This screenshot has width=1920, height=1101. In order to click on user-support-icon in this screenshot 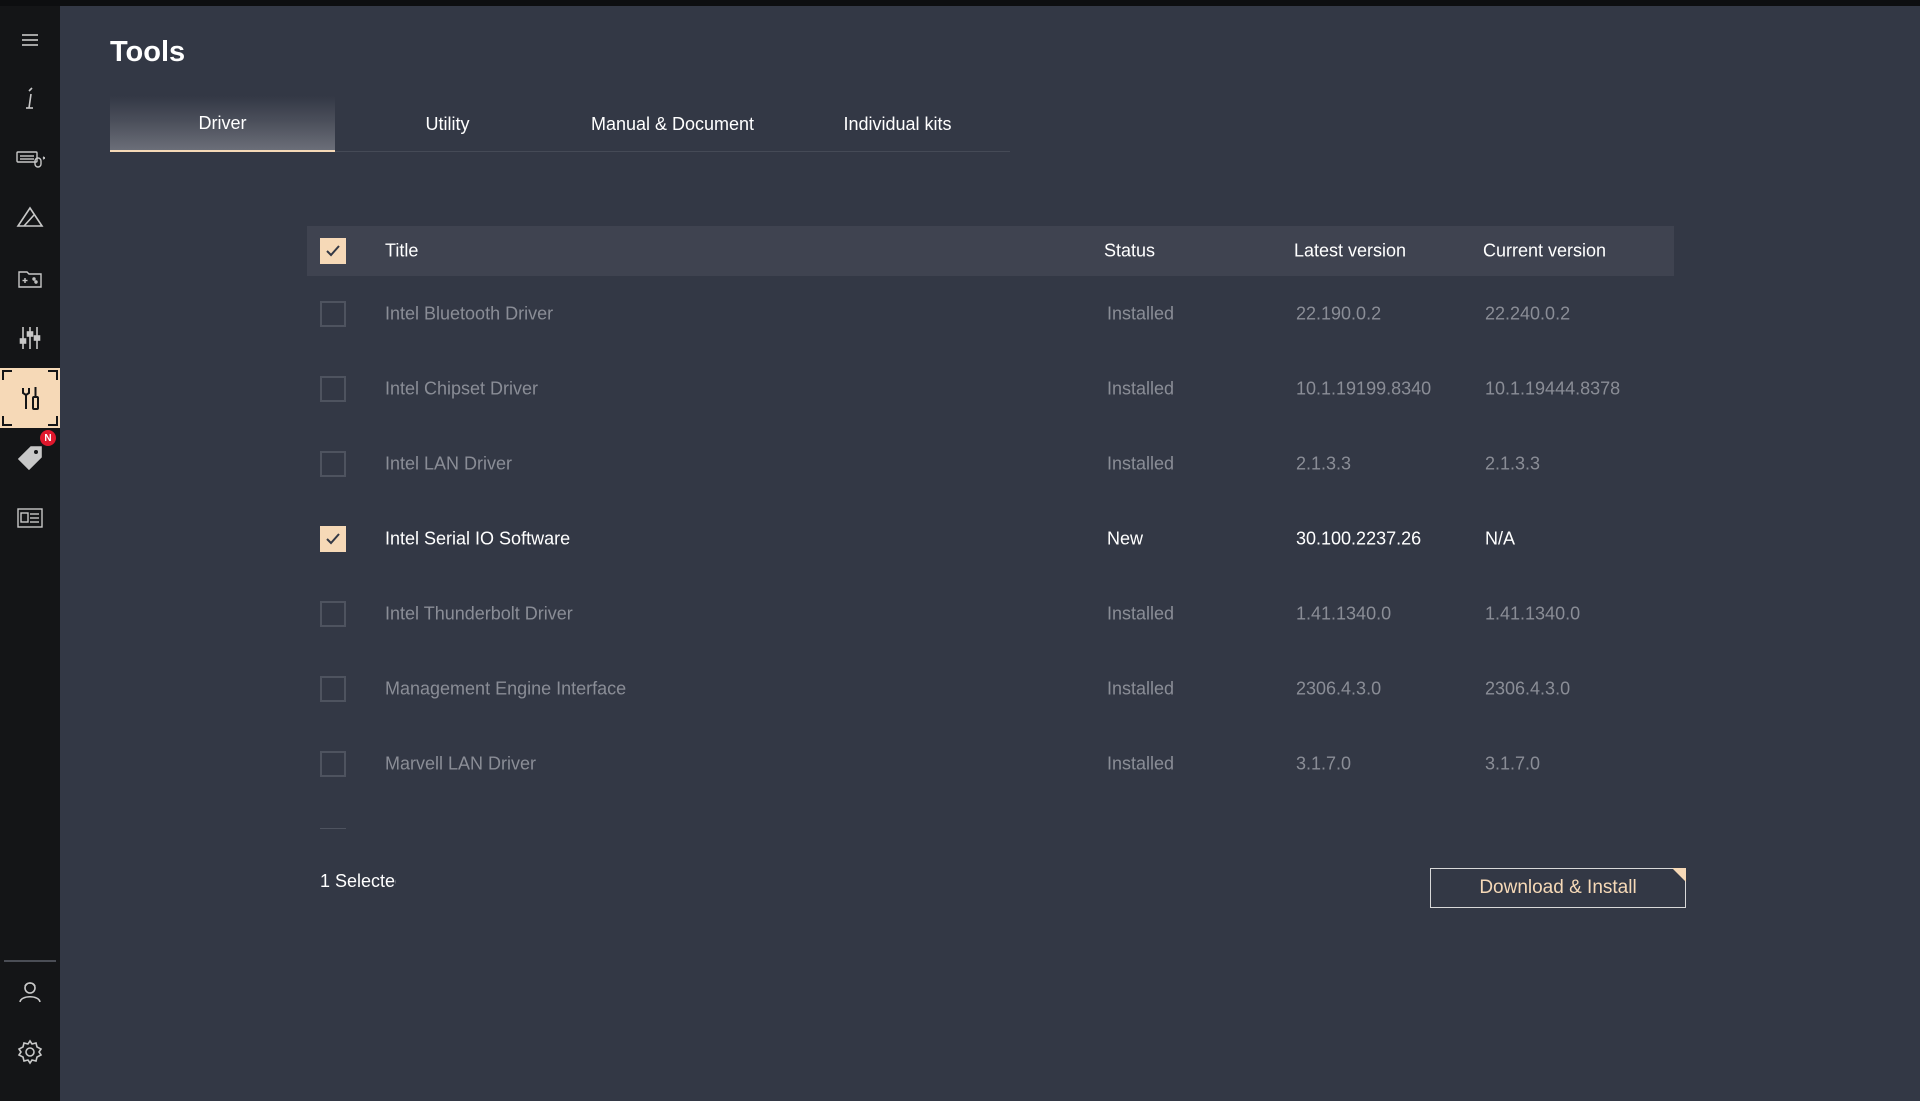, I will do `click(30, 992)`.